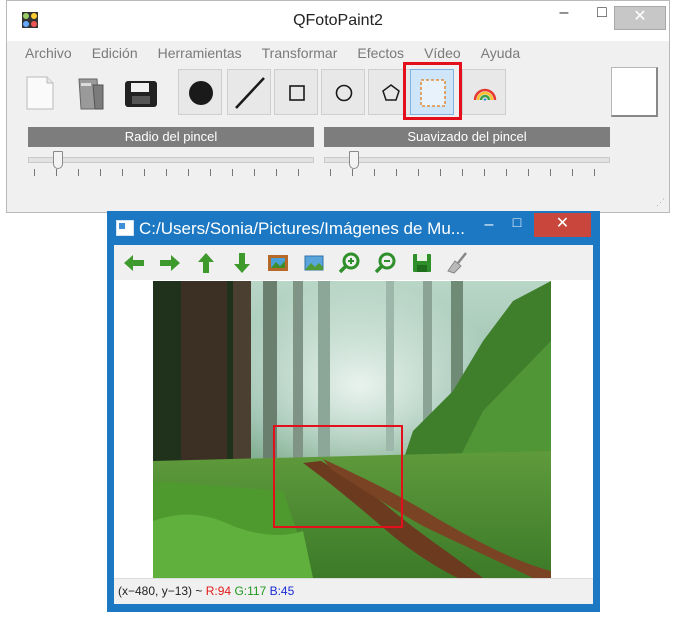 This screenshot has height=622, width=675. I want to click on brush-smoothing-ticks, so click(466, 173).